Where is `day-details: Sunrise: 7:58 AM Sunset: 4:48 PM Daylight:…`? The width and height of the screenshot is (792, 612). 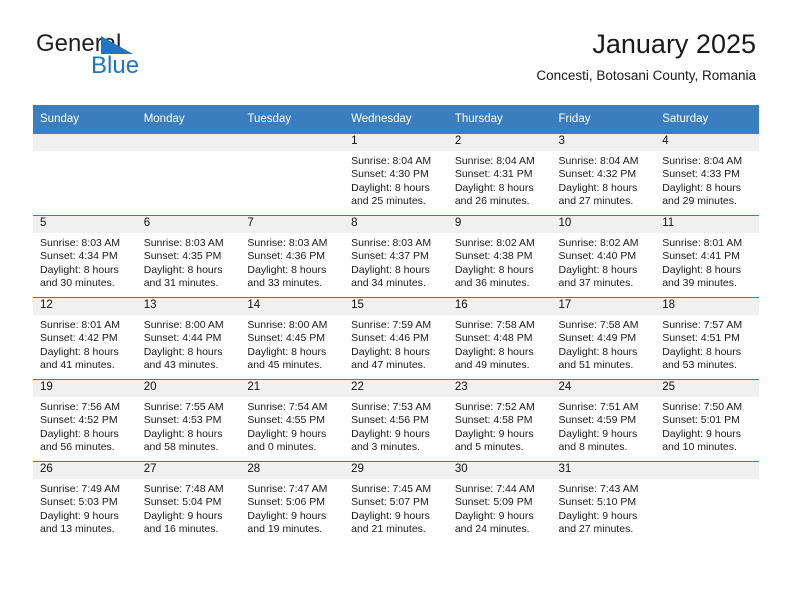
day-details: Sunrise: 7:58 AM Sunset: 4:48 PM Daylight:… is located at coordinates (500, 344).